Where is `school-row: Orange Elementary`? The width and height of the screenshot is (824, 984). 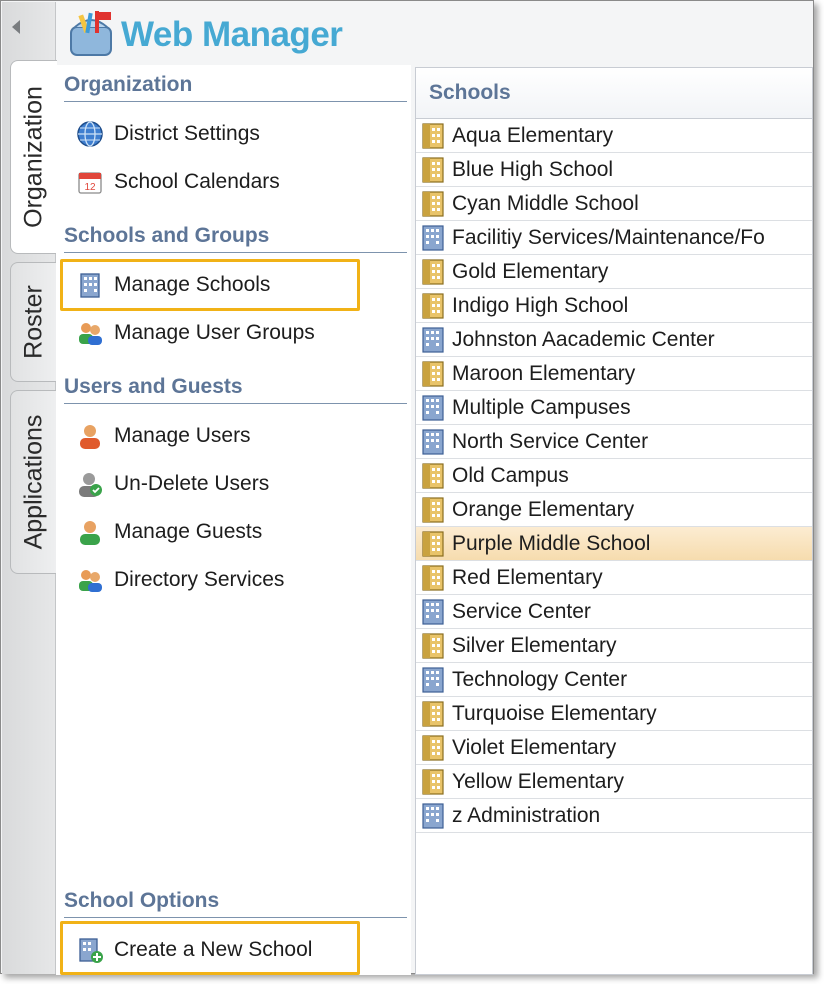 school-row: Orange Elementary is located at coordinates (614, 510).